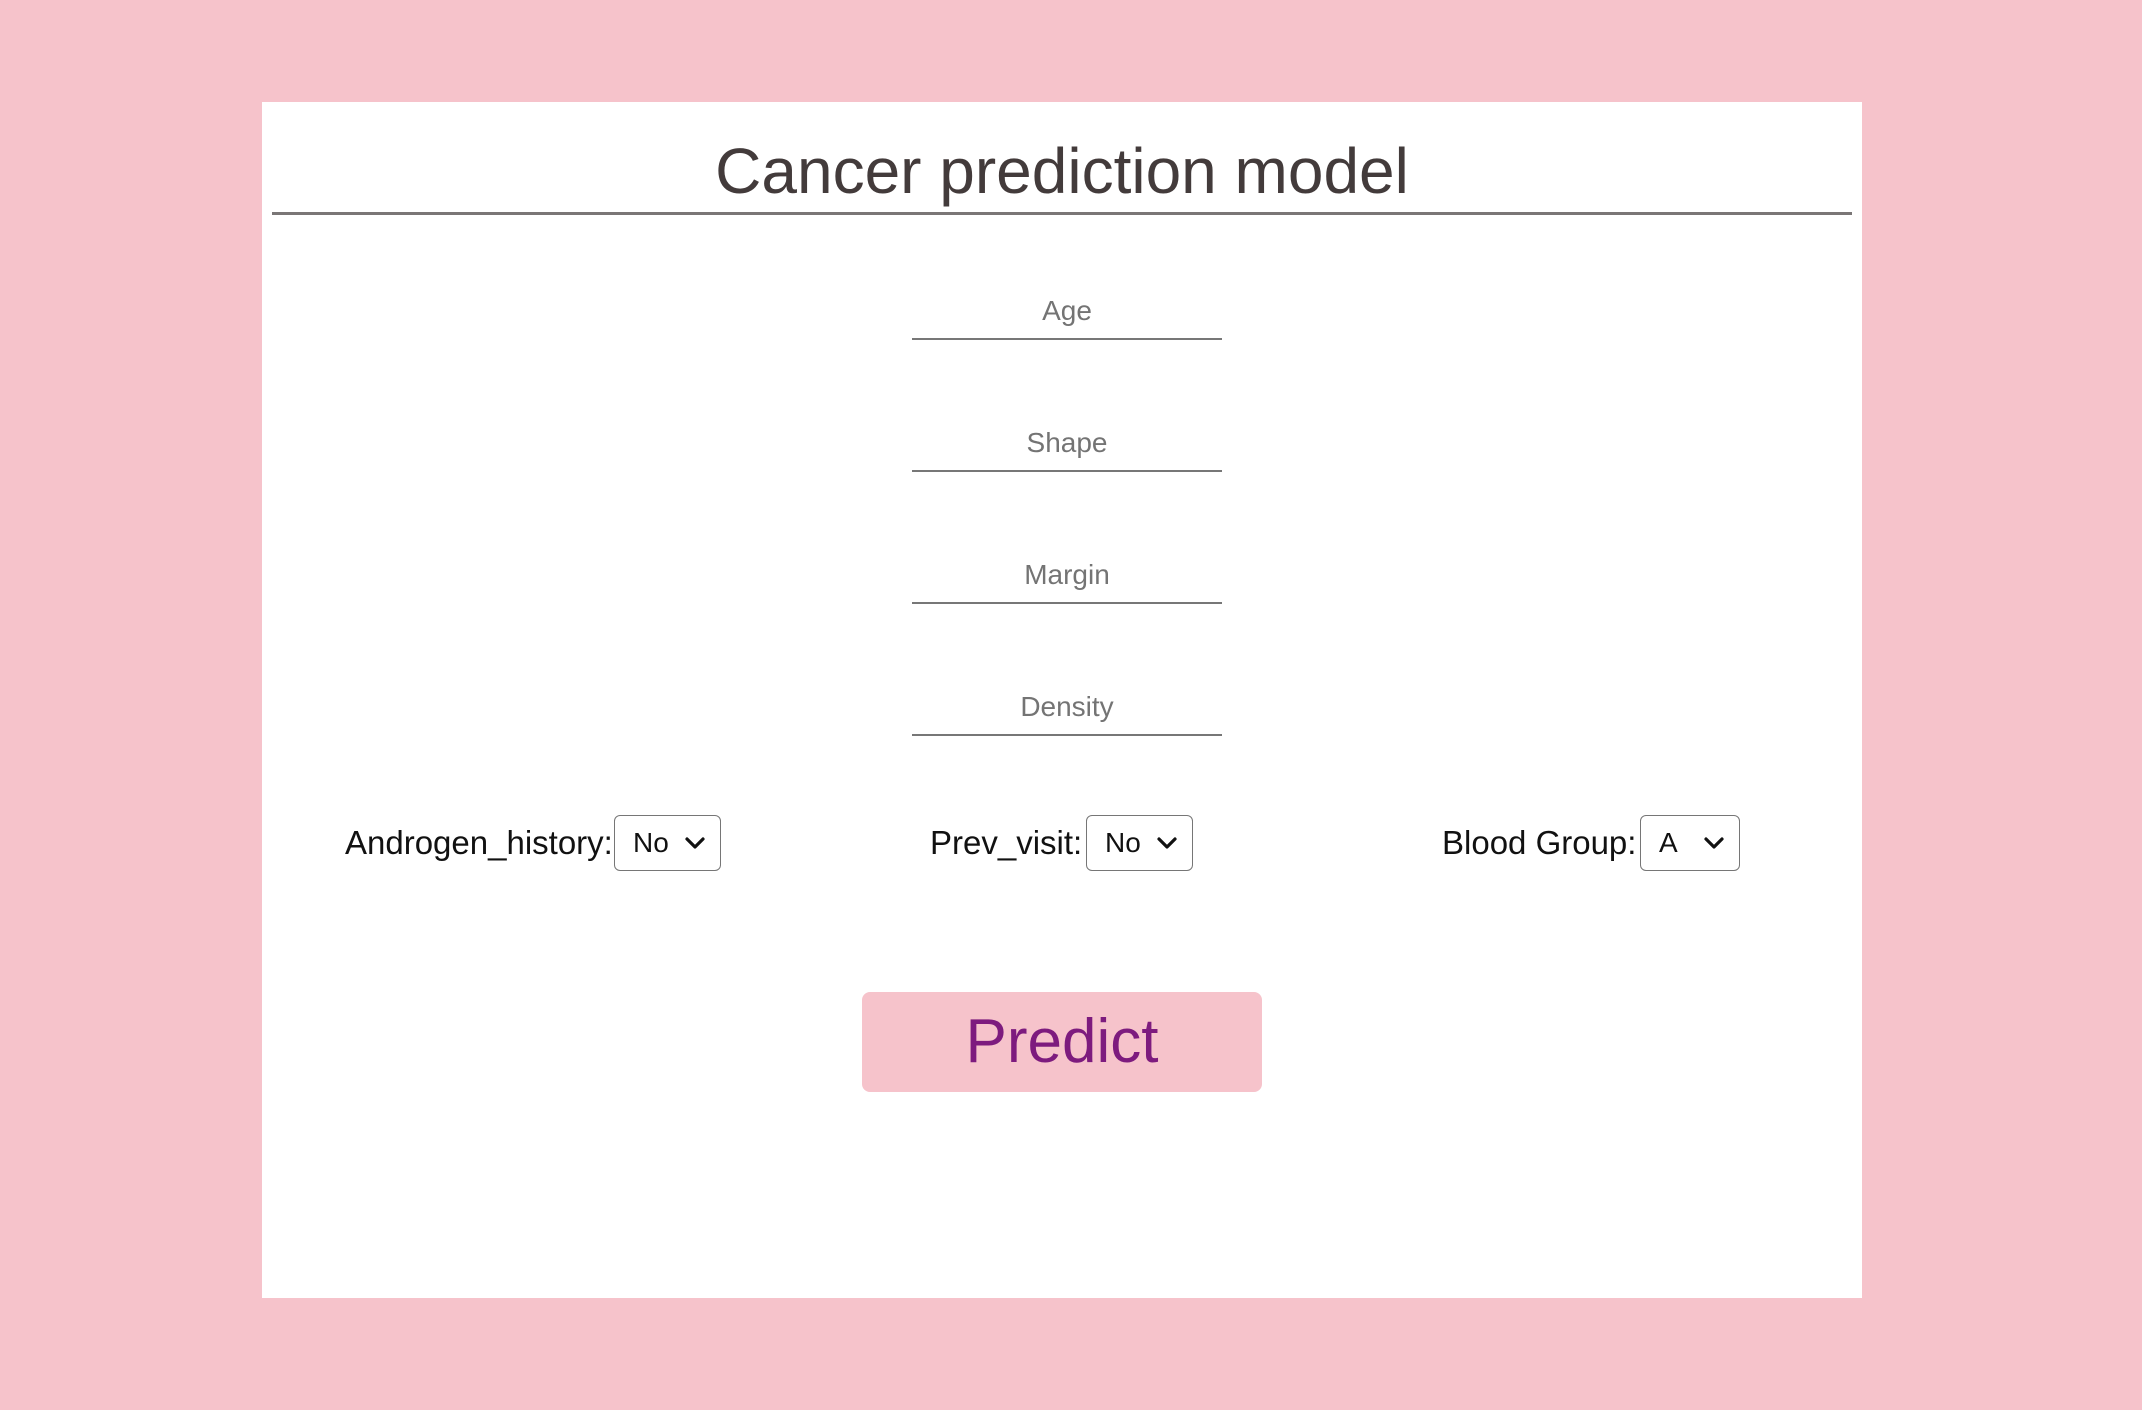  I want to click on blood-group-label: Blood Group:, so click(1539, 842).